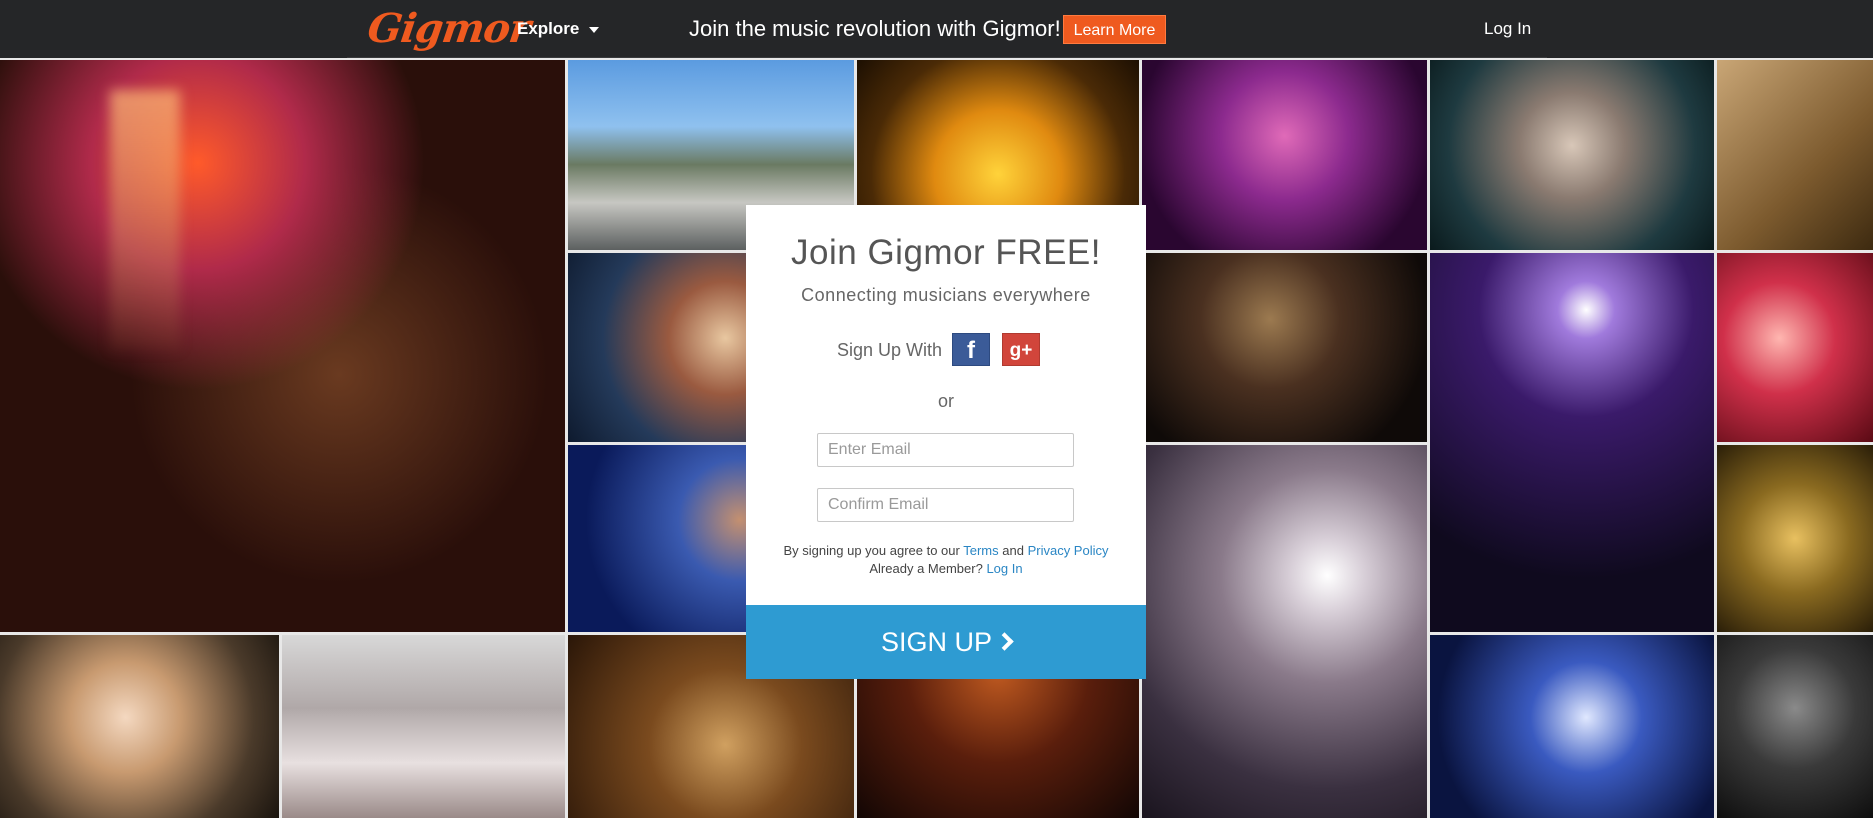 The image size is (1873, 818). I want to click on promo-text: Join the music revolution with Gigmor!, so click(875, 28).